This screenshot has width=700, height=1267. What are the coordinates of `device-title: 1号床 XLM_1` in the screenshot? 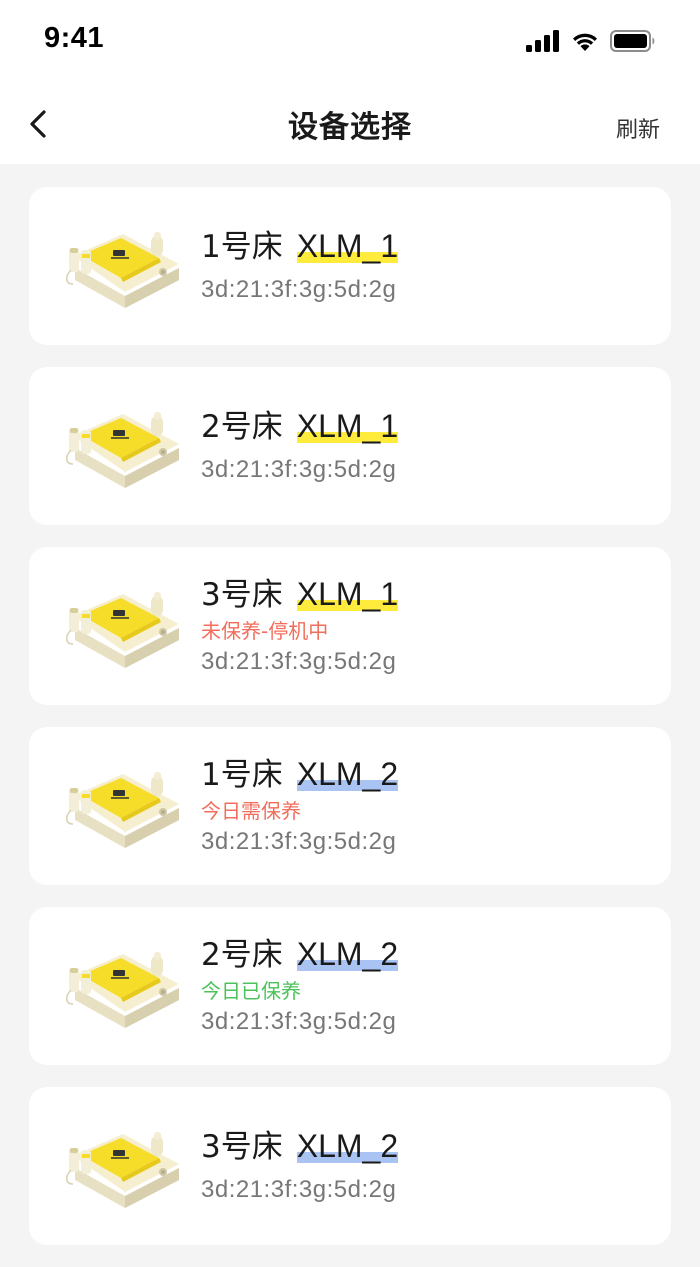 It's located at (300, 246).